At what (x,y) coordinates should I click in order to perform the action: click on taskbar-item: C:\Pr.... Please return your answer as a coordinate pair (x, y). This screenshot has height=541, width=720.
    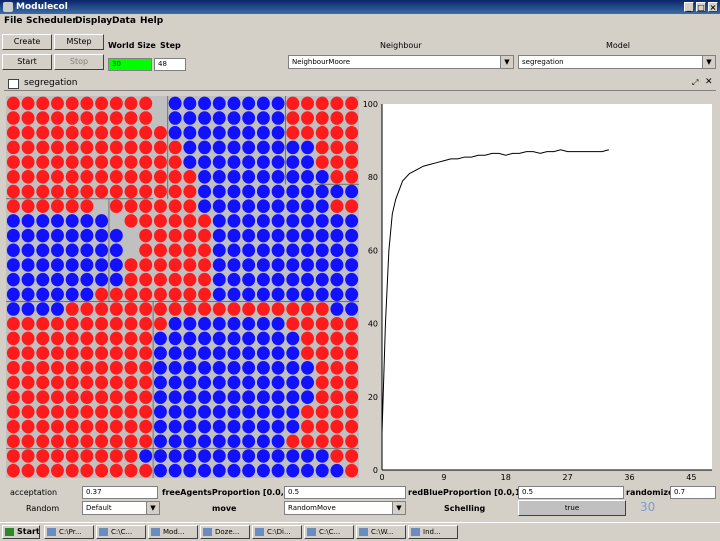
    Looking at the image, I should click on (69, 532).